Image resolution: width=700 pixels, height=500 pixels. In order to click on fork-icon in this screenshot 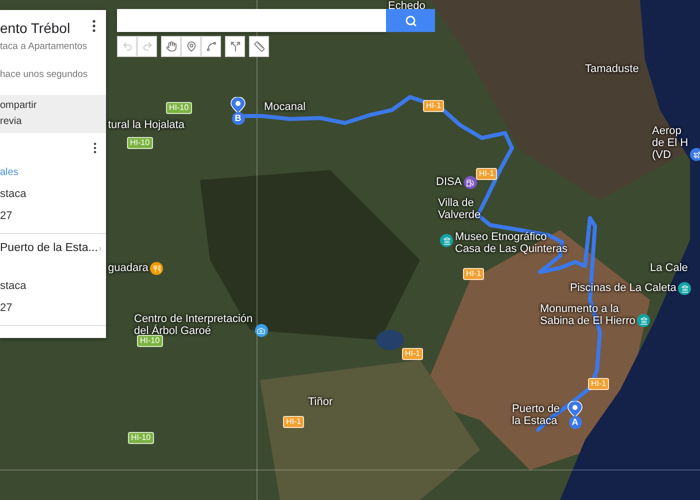, I will do `click(235, 46)`.